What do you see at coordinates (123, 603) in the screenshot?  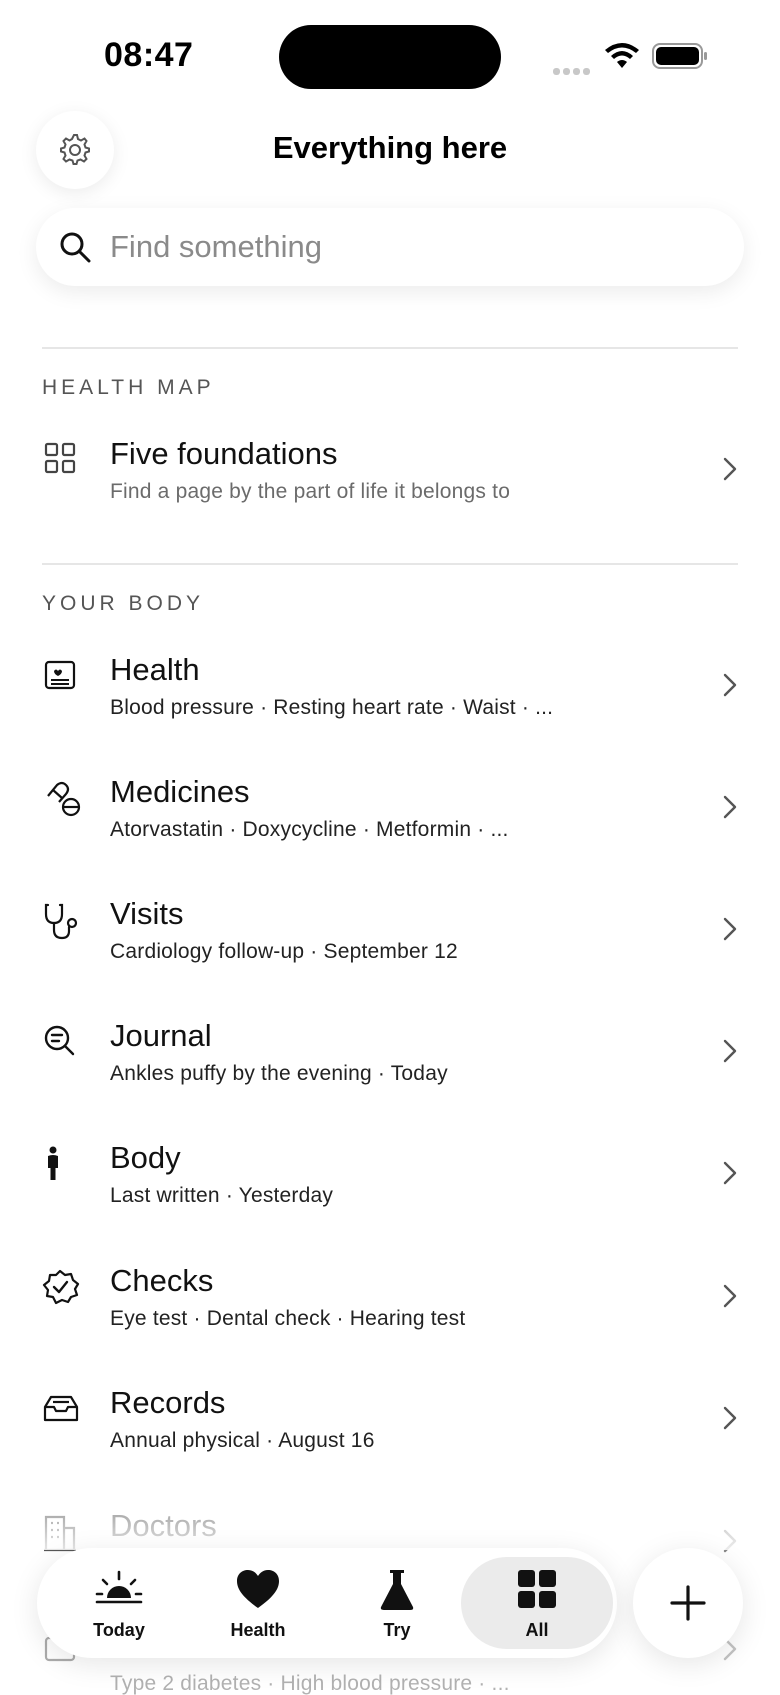 I see `section-label-your-body: YOUR BODY` at bounding box center [123, 603].